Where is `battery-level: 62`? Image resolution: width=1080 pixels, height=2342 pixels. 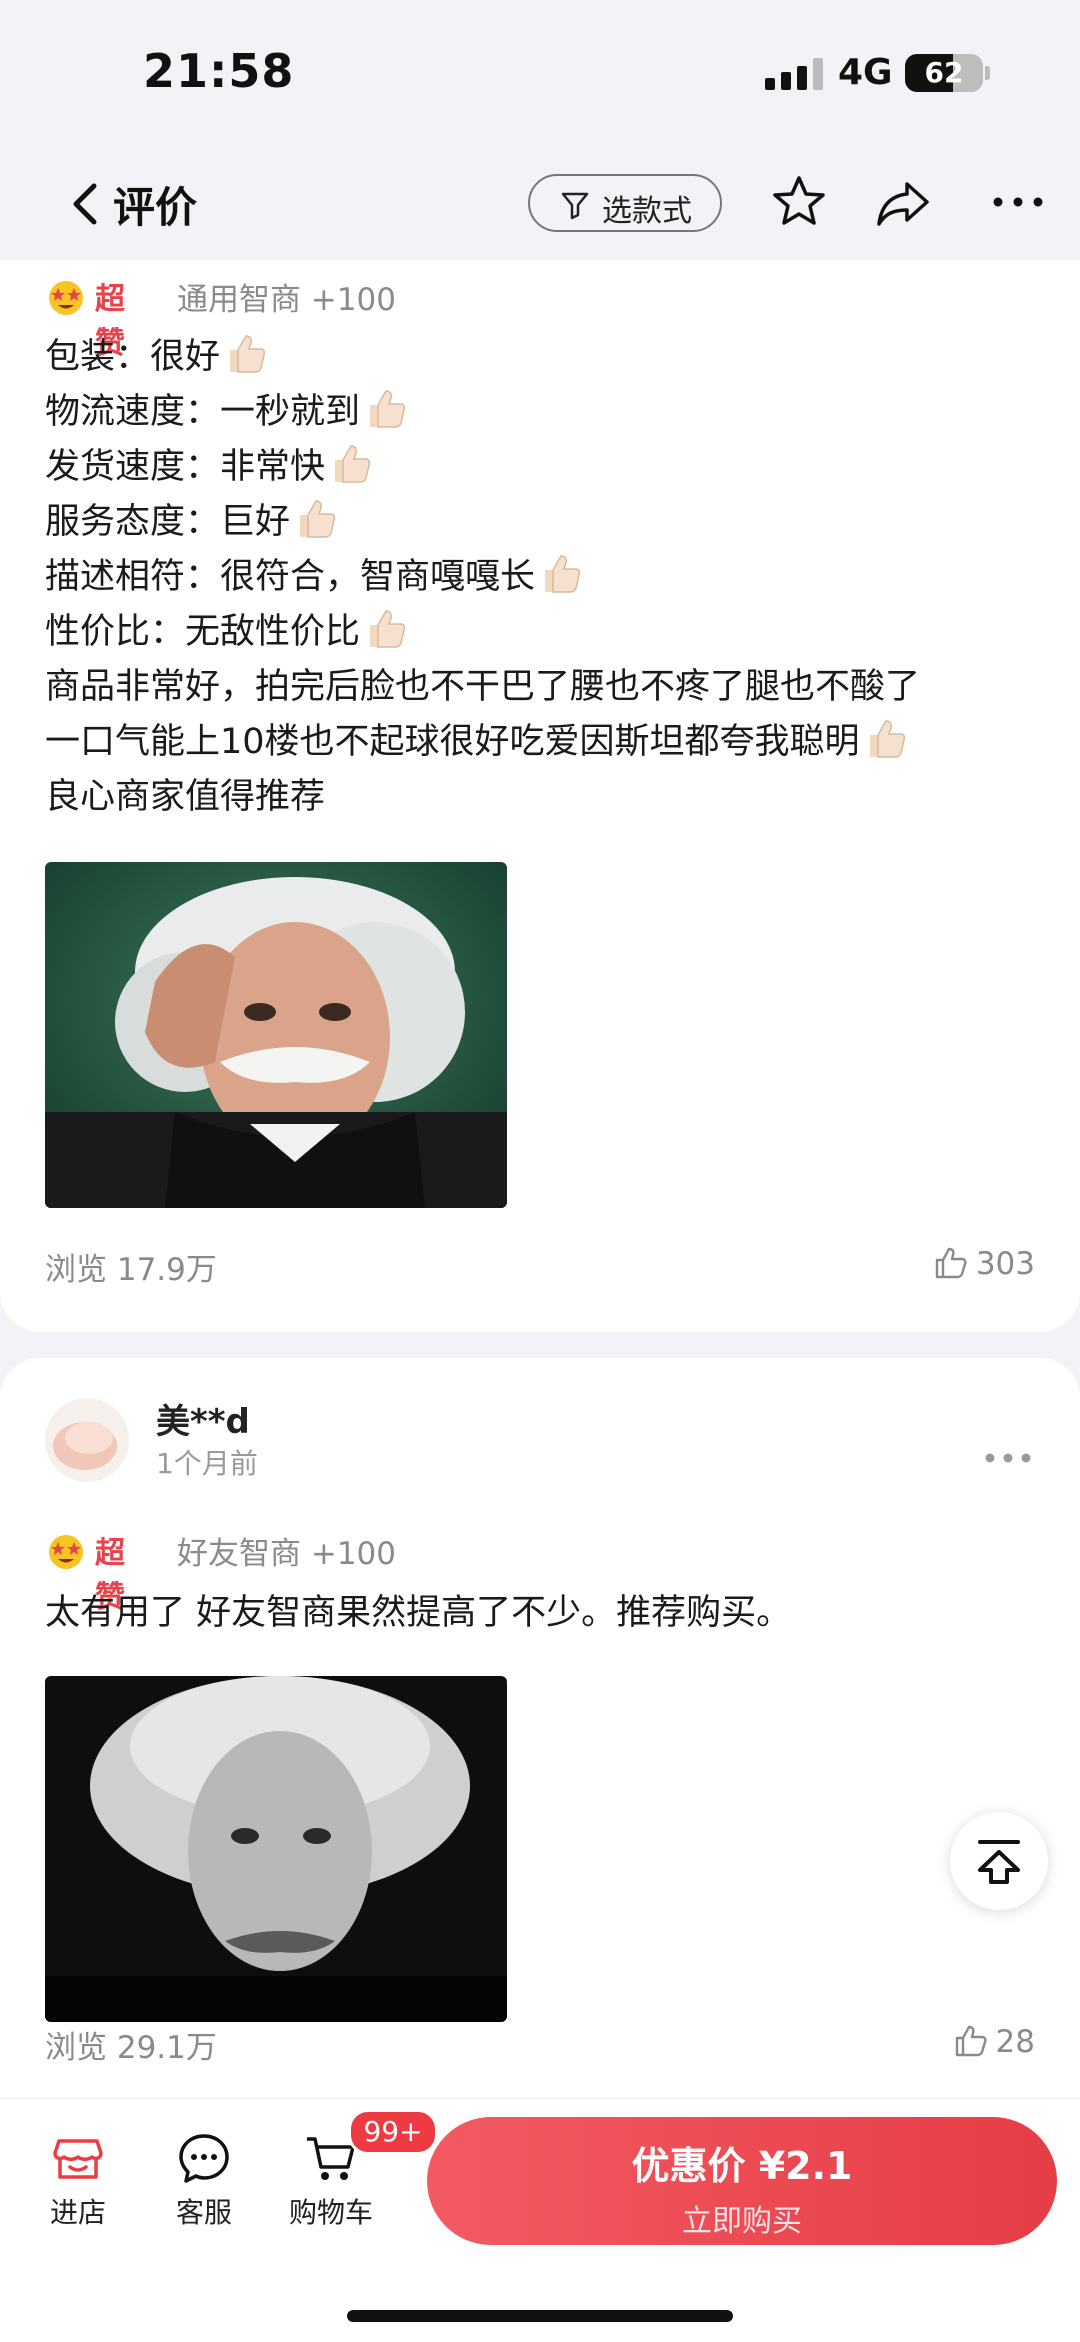 battery-level: 62 is located at coordinates (944, 72).